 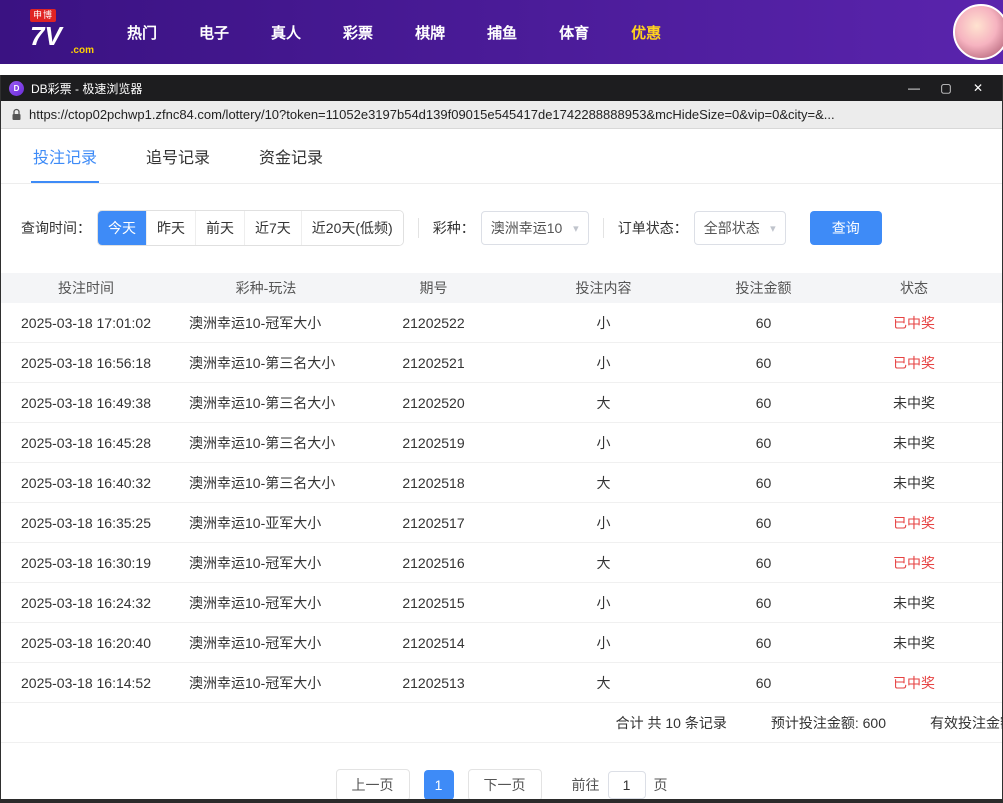 What do you see at coordinates (501, 69) in the screenshot?
I see `page-gap` at bounding box center [501, 69].